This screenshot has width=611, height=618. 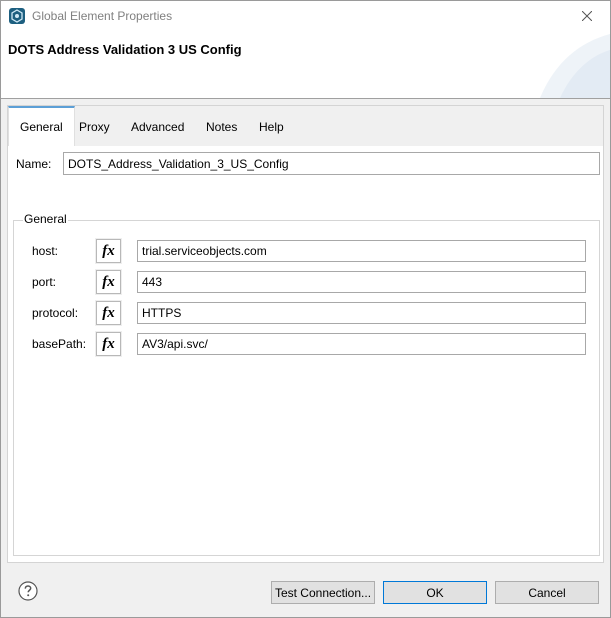 I want to click on basepath-label: basePath:, so click(x=59, y=344).